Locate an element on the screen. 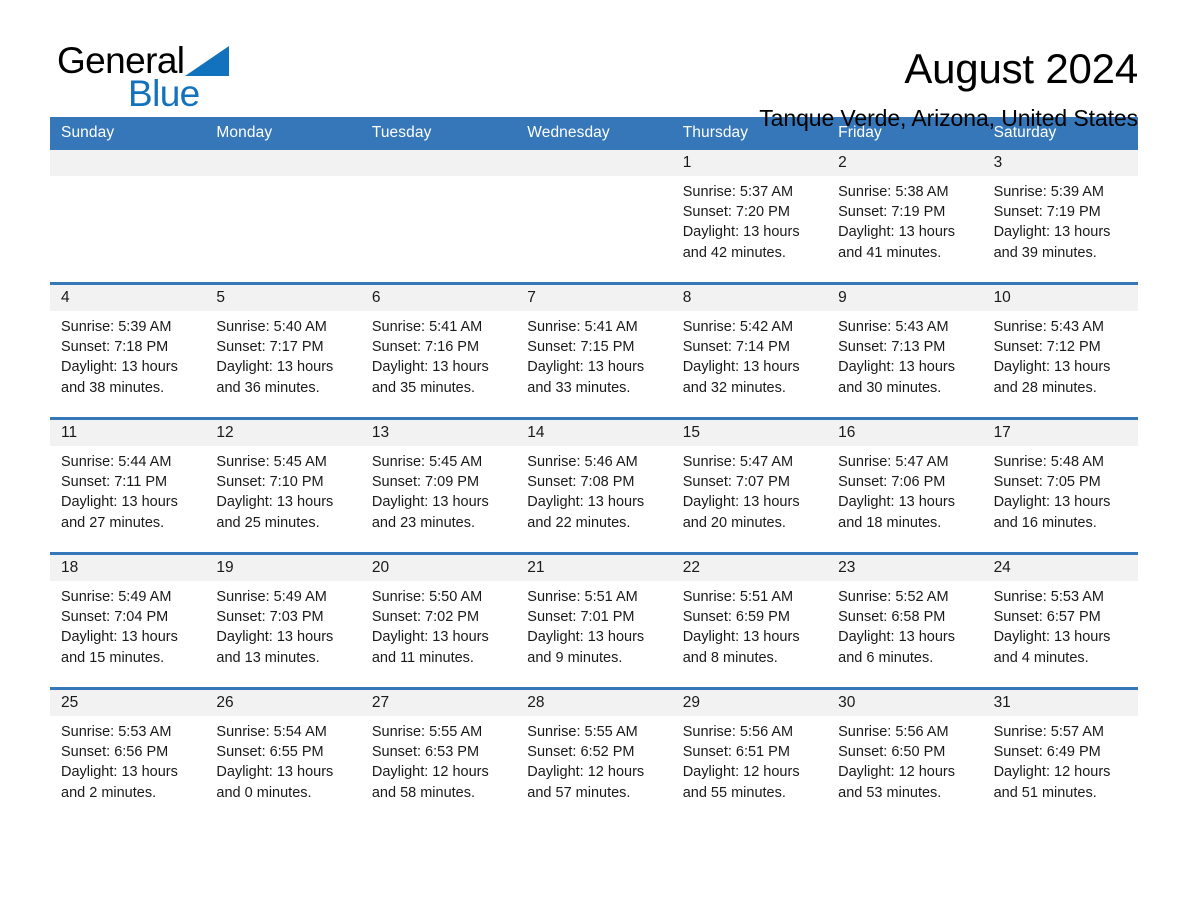 This screenshot has height=918, width=1188. sunrise-text: Sunrise: 5:54 AM is located at coordinates (271, 732).